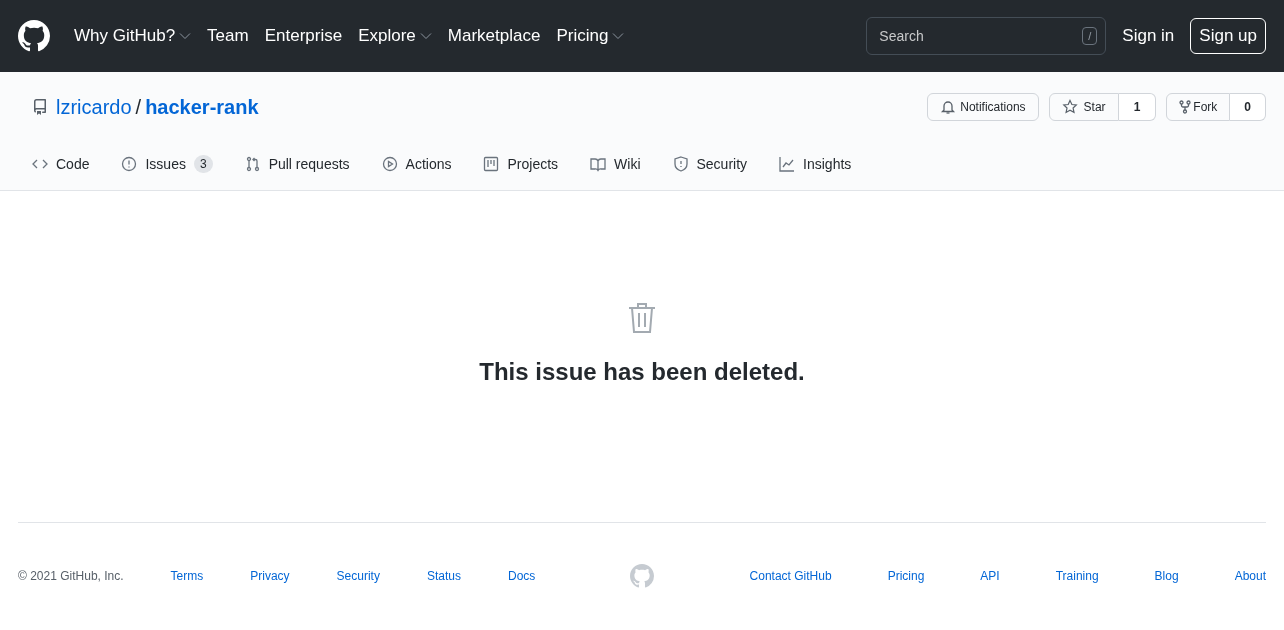 The image size is (1284, 630). I want to click on footer-link: Contact GitHub, so click(790, 576).